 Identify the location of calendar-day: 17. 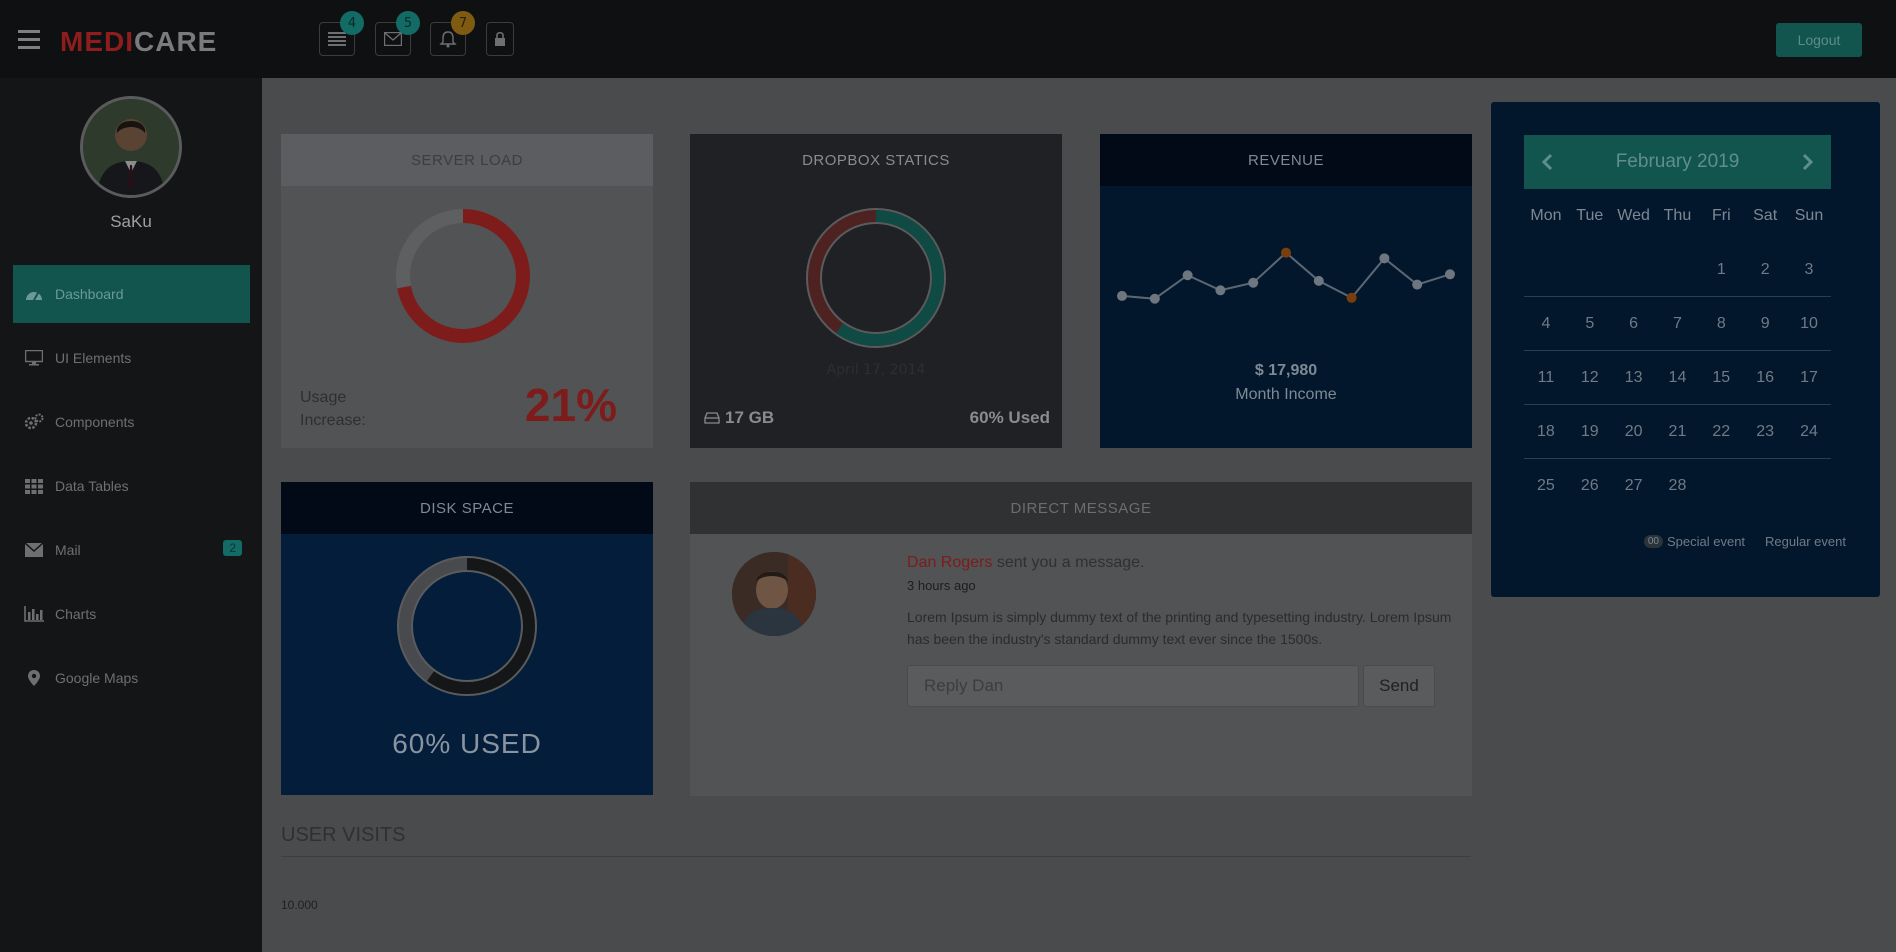
(1809, 378).